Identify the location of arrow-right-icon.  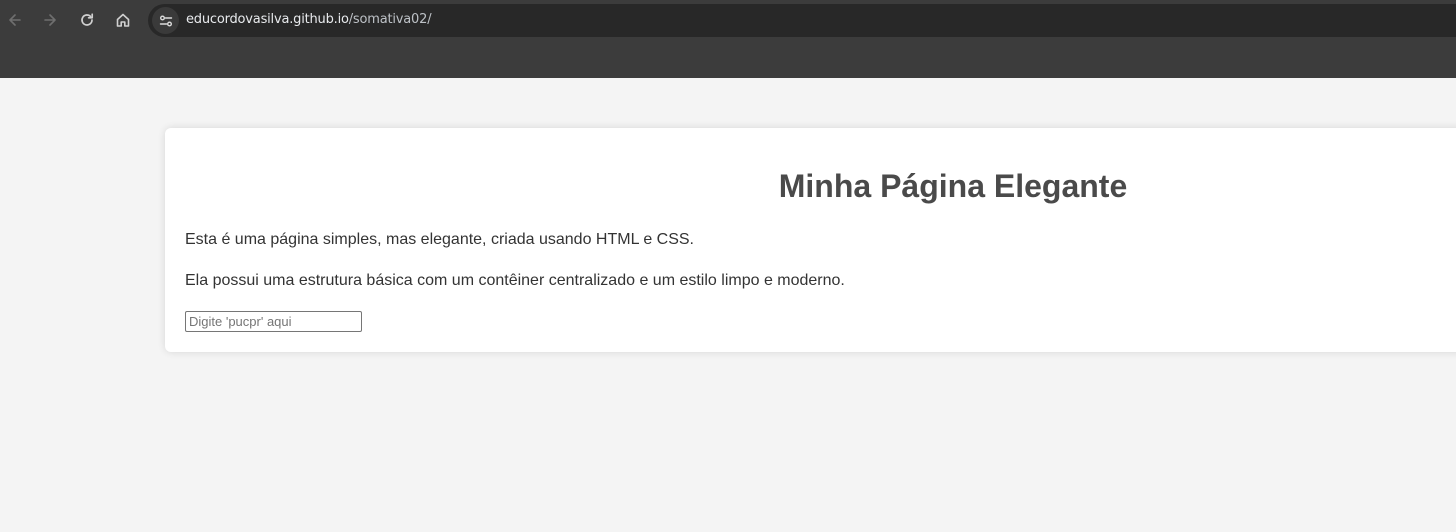
(50, 20).